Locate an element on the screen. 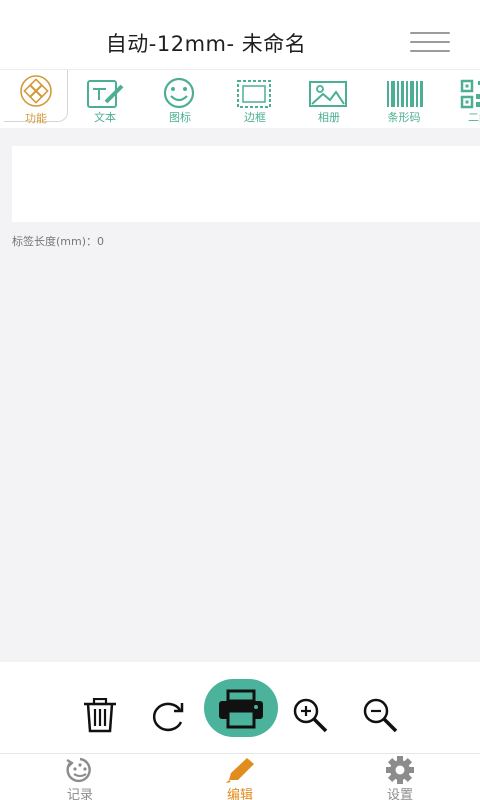 Image resolution: width=480 pixels, height=800 pixels. tool-function: 功能 is located at coordinates (36, 97).